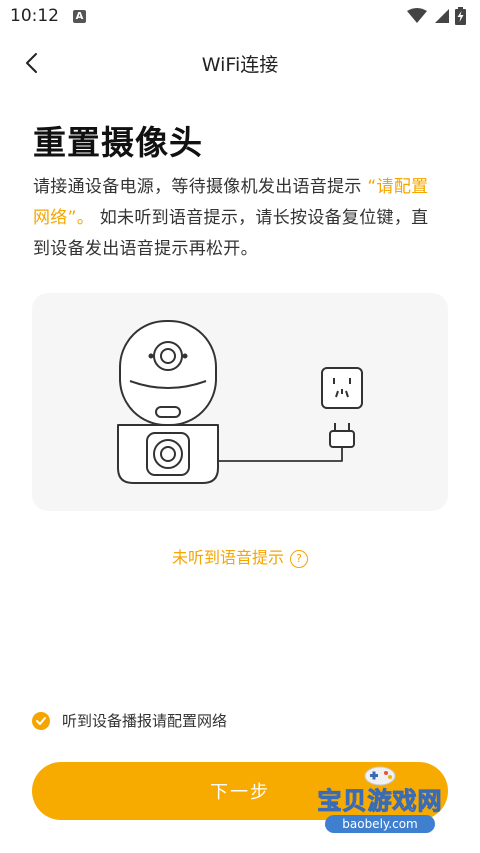 The width and height of the screenshot is (480, 853). I want to click on watermark-text: 宝贝游戏网, so click(380, 801).